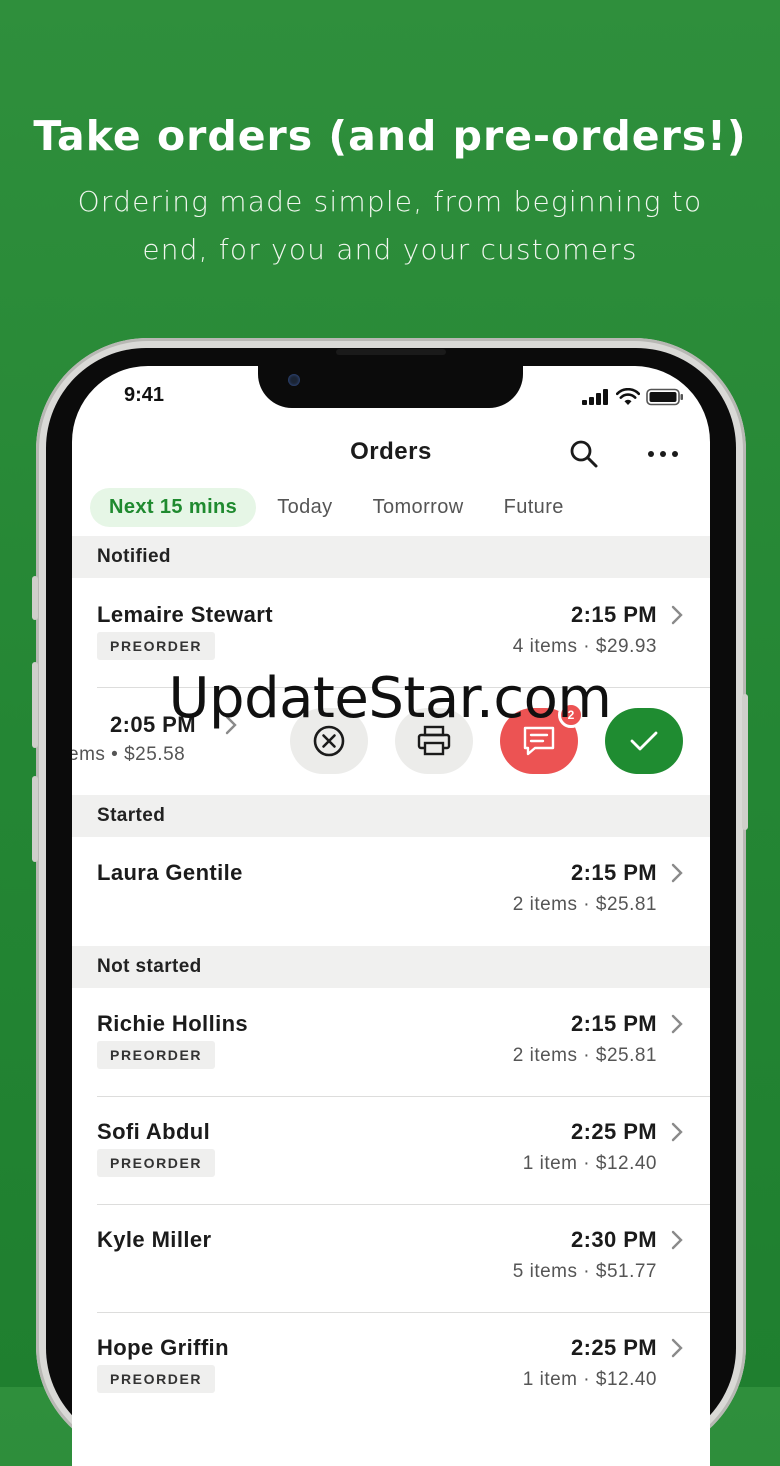  I want to click on tab-next-15-mins: Next 15 mins, so click(173, 507).